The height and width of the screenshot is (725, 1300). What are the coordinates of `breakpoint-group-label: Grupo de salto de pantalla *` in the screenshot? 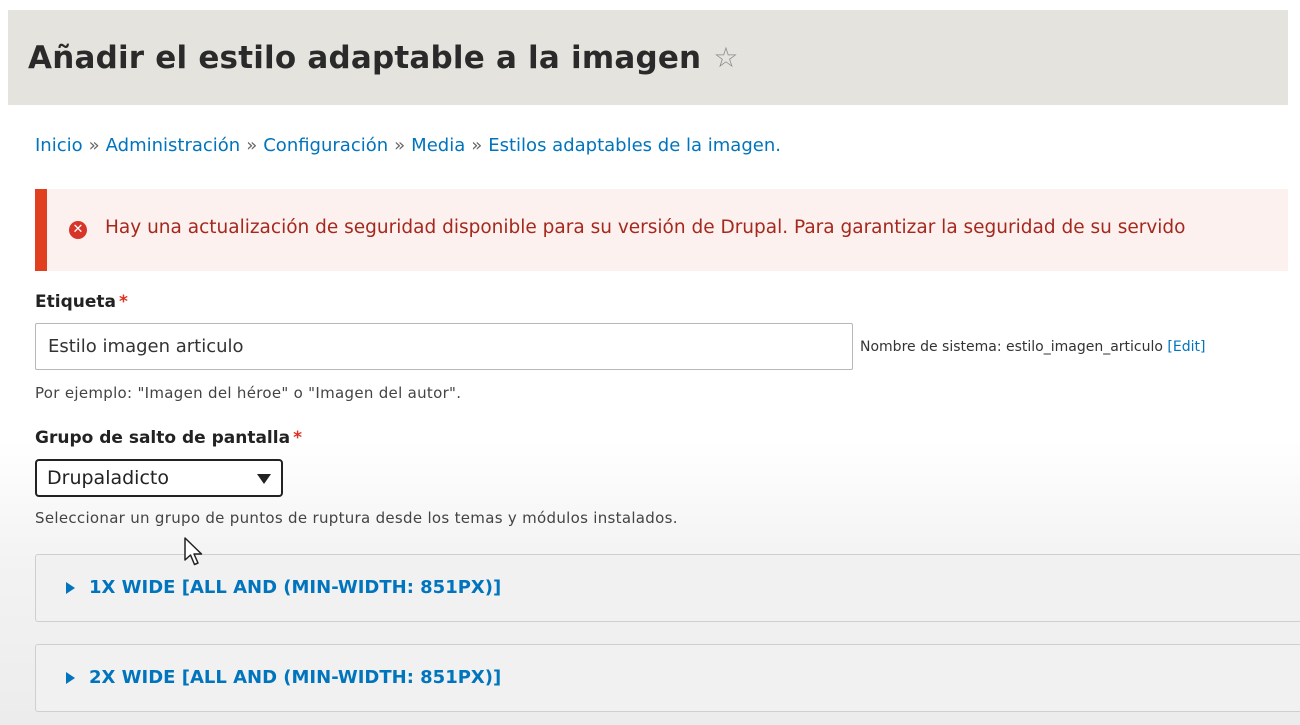 It's located at (168, 438).